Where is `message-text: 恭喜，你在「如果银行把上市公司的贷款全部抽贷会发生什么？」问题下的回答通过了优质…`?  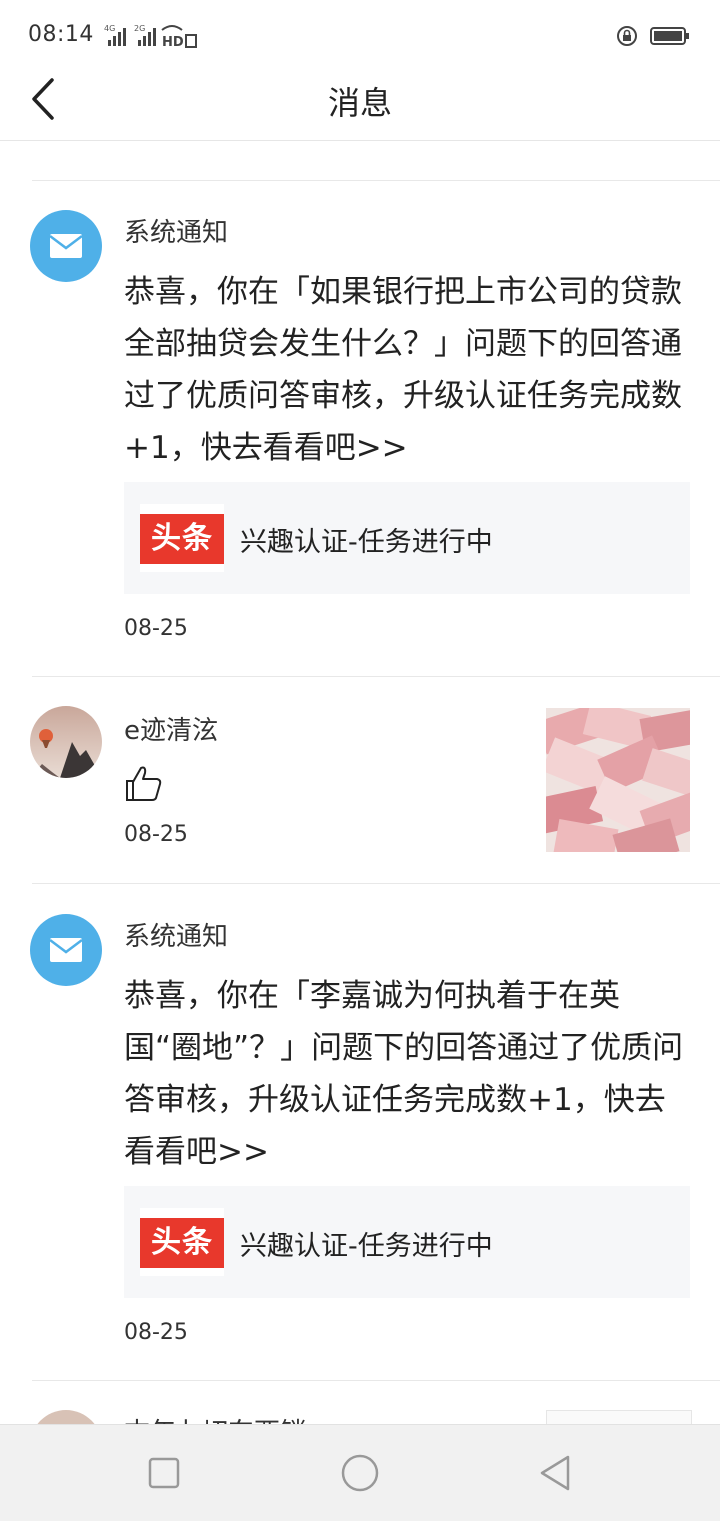 message-text: 恭喜，你在「如果银行把上市公司的贷款全部抽贷会发生什么？」问题下的回答通过了优质… is located at coordinates (409, 370).